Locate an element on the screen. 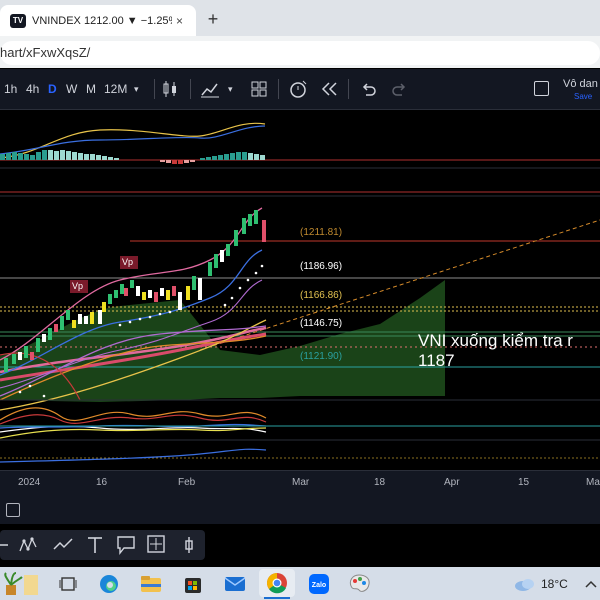  bottom-oscillator-panel is located at coordinates (300, 435).